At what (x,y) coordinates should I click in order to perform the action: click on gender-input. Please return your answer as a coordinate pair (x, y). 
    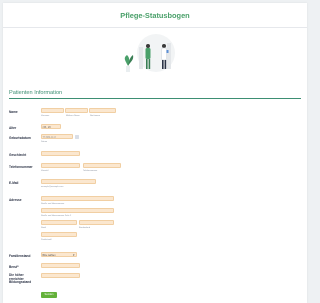
    Looking at the image, I should click on (60, 153).